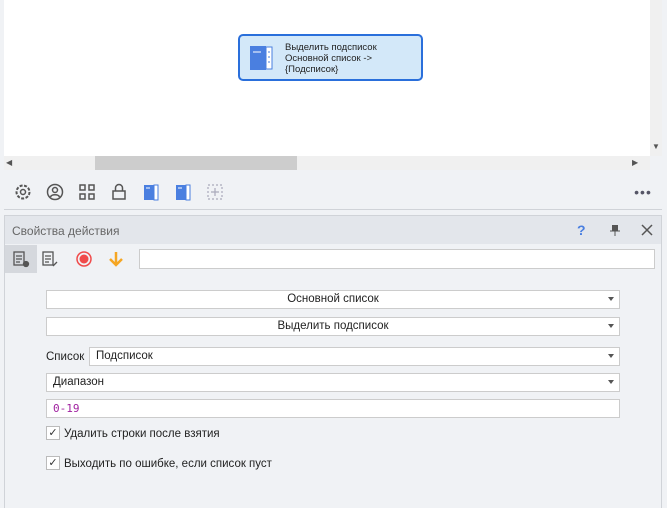 The image size is (667, 508). I want to click on list-select-value: Основной список, so click(333, 299).